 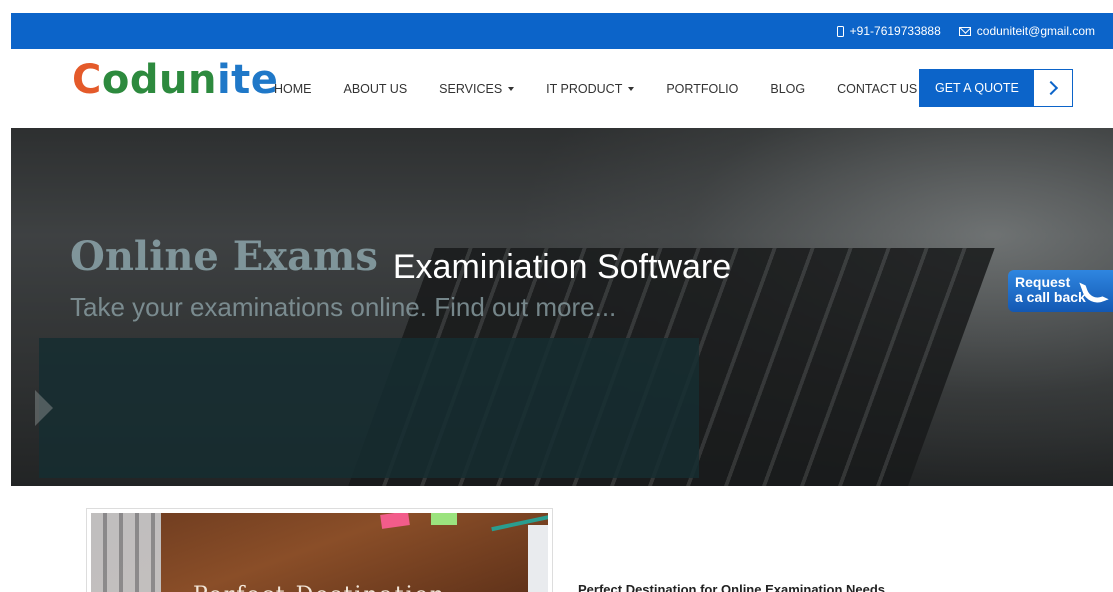 What do you see at coordinates (538, 558) in the screenshot?
I see `paper-graphic` at bounding box center [538, 558].